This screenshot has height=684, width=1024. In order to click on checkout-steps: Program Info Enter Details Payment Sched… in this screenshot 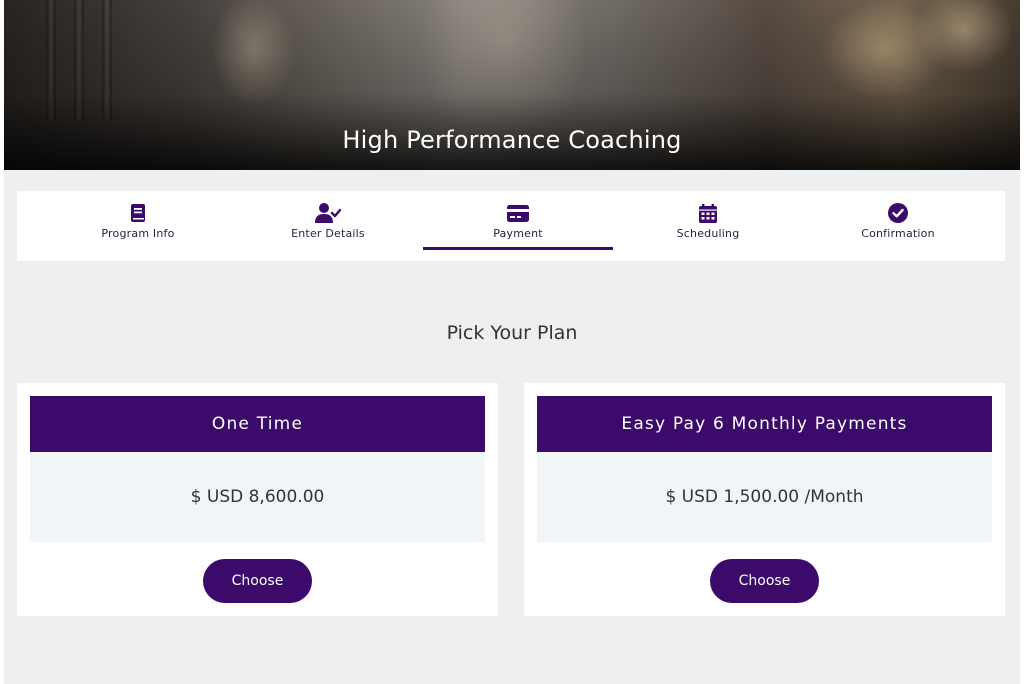, I will do `click(511, 226)`.